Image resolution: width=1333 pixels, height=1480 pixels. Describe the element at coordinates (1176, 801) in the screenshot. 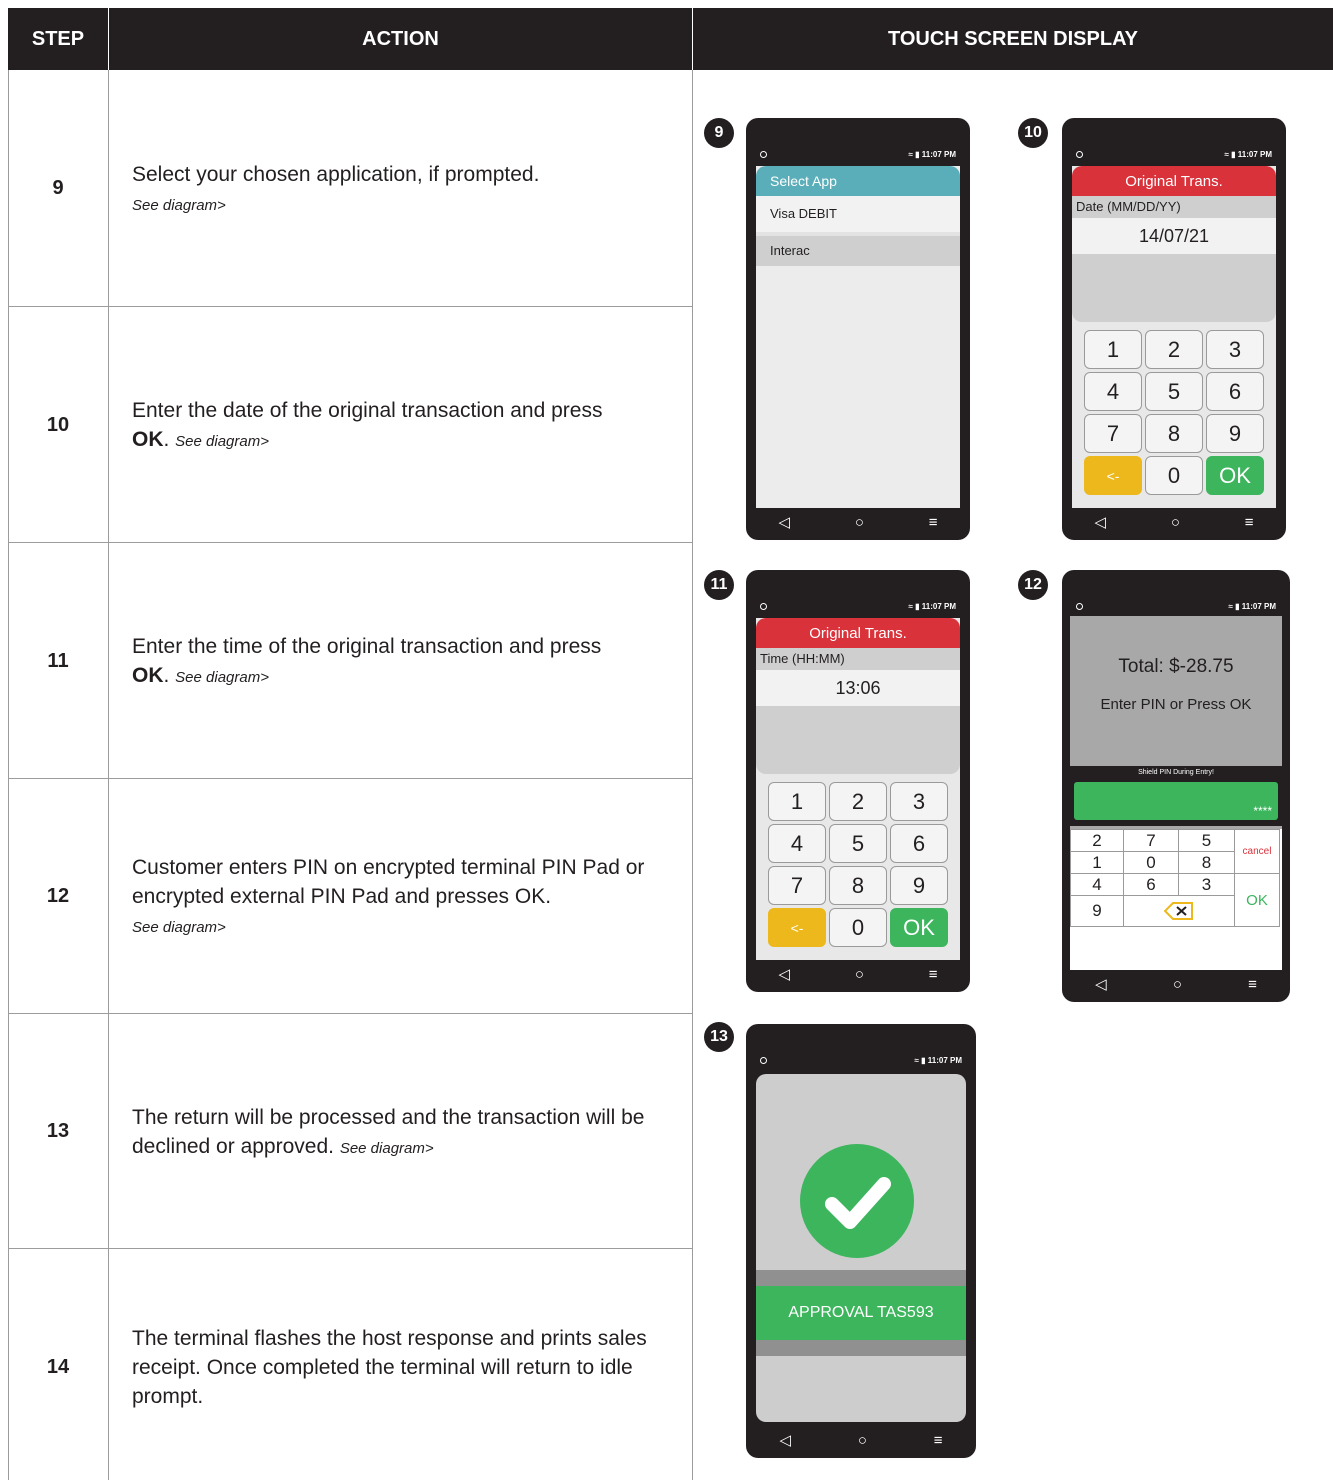

I see `pin-entry-field: ****` at that location.